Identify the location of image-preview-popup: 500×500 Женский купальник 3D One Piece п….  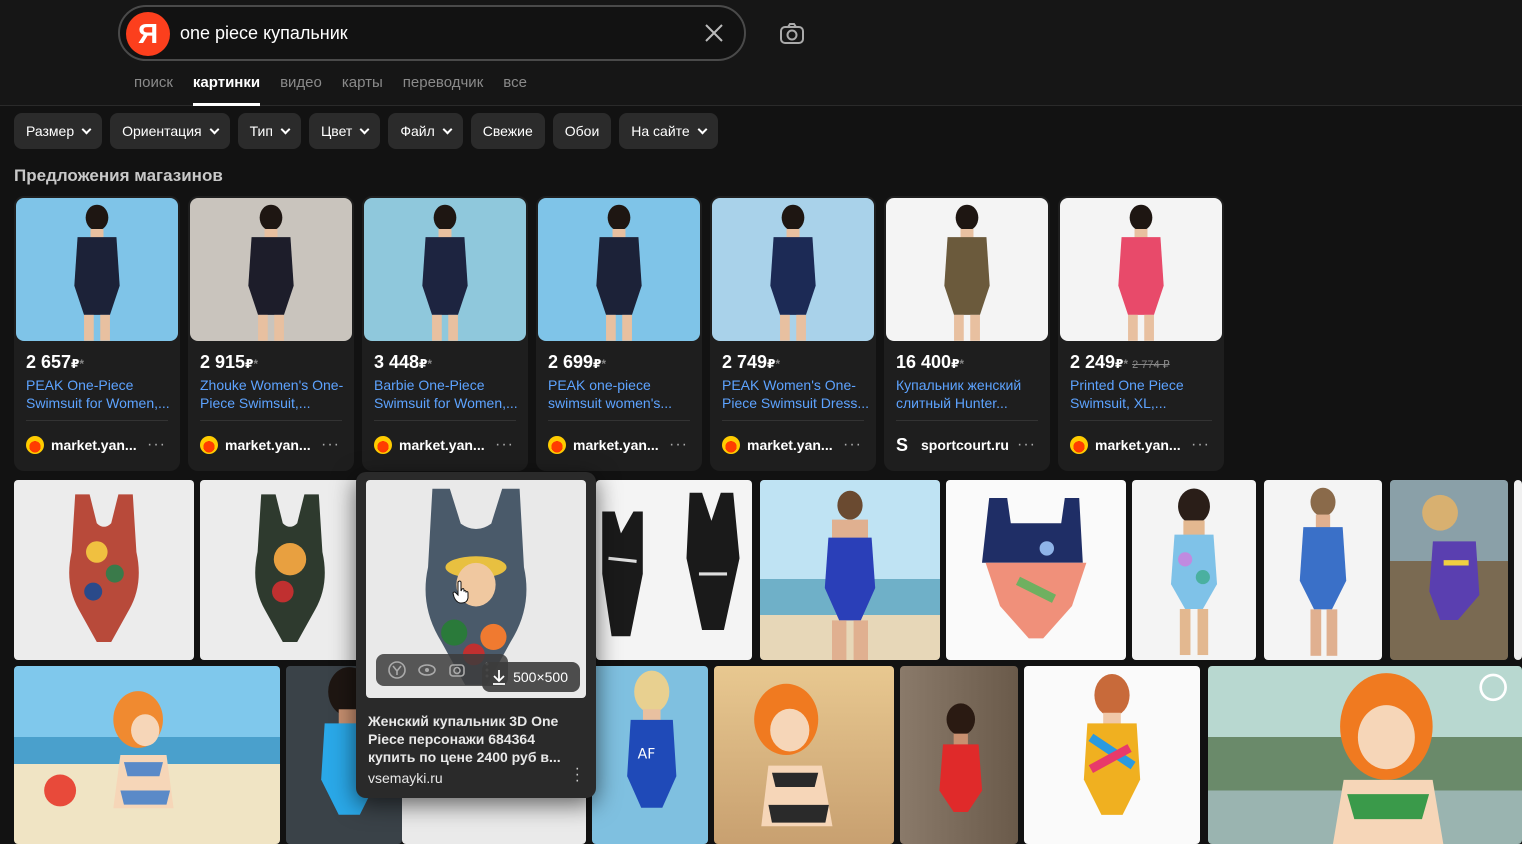
(476, 635).